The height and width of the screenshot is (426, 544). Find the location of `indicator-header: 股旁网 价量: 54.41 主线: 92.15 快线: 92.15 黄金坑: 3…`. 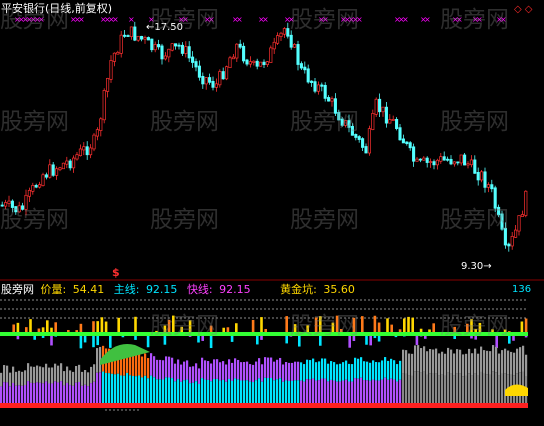

indicator-header: 股旁网 价量: 54.41 主线: 92.15 快线: 92.15 黄金坑: 3… is located at coordinates (181, 289).